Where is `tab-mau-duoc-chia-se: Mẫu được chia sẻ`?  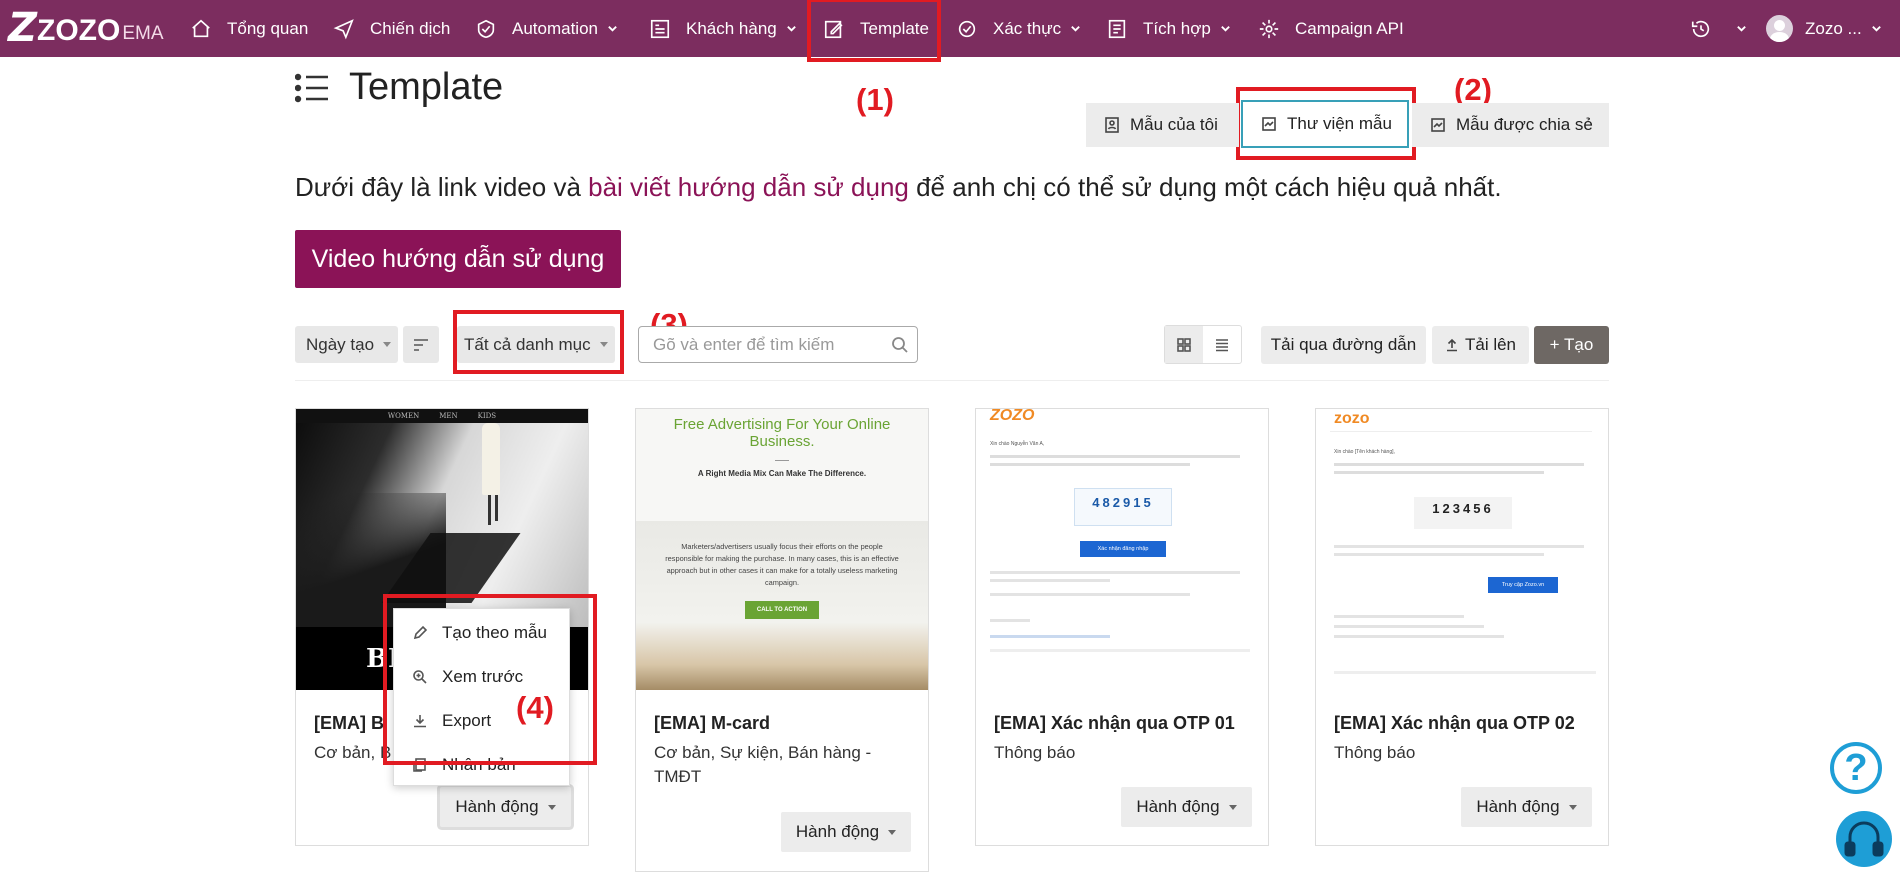
tab-mau-duoc-chia-se: Mẫu được chia sẻ is located at coordinates (1510, 125).